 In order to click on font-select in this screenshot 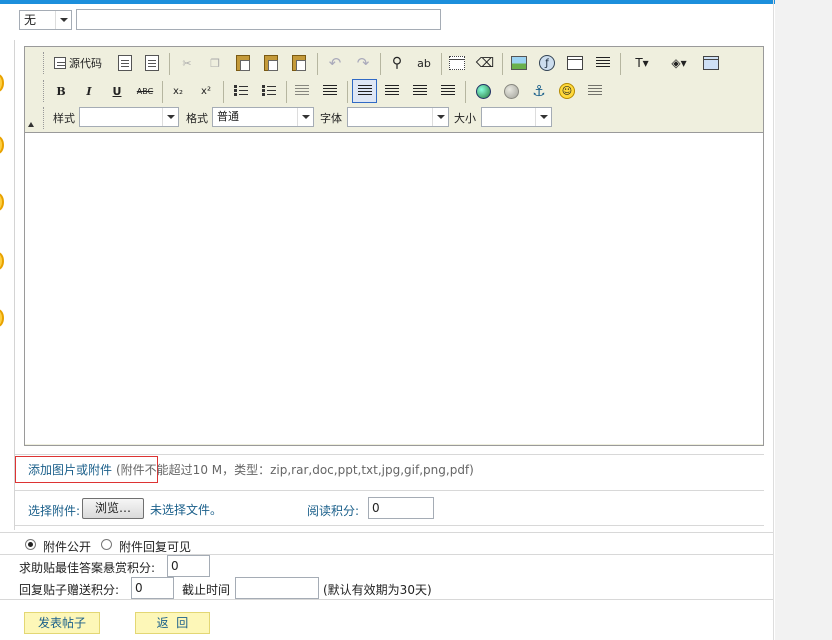, I will do `click(398, 117)`.